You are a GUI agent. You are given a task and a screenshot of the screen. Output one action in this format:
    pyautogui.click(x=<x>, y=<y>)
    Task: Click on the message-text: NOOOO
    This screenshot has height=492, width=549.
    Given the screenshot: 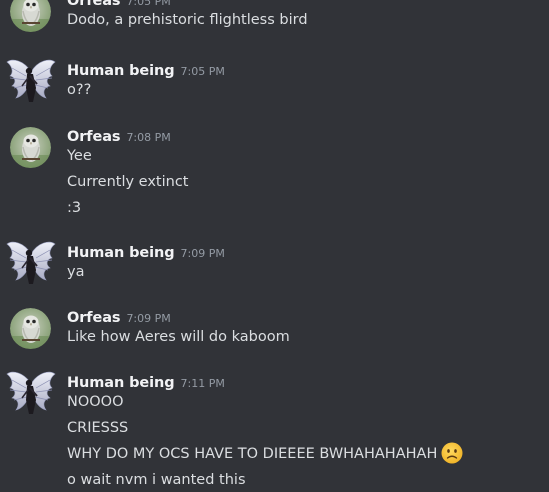 What is the action you would take?
    pyautogui.click(x=95, y=402)
    